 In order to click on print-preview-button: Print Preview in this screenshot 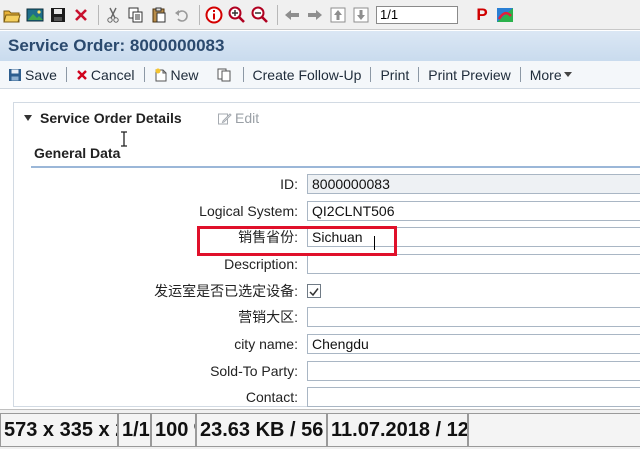, I will do `click(469, 75)`.